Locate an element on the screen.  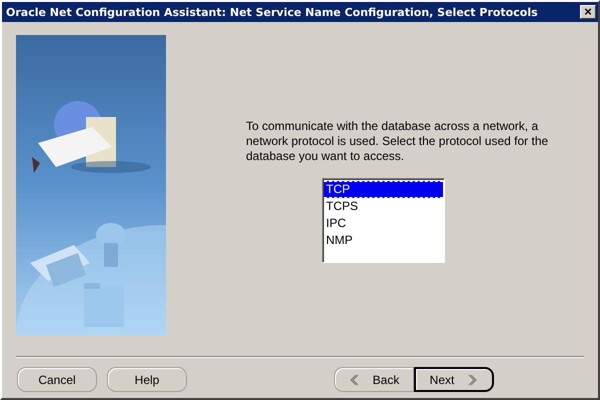
left-chevron-icon is located at coordinates (353, 380).